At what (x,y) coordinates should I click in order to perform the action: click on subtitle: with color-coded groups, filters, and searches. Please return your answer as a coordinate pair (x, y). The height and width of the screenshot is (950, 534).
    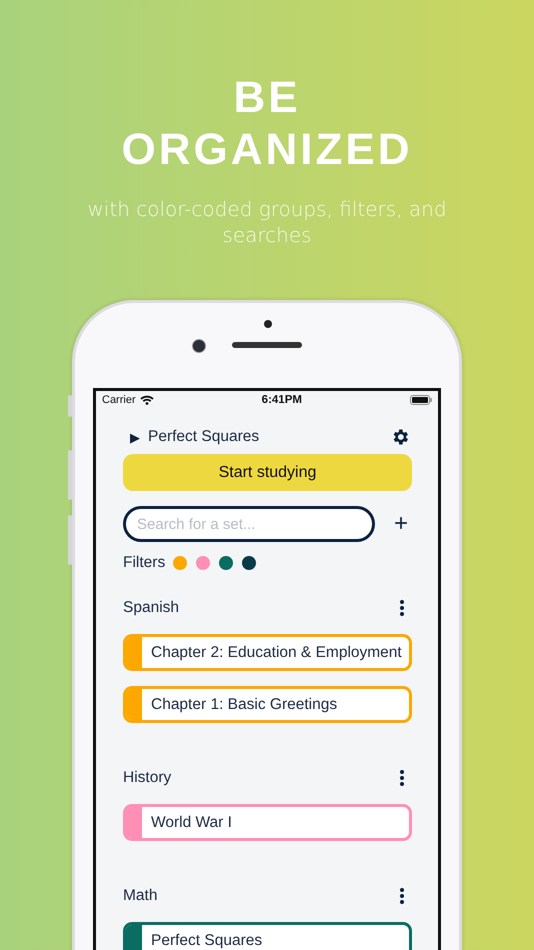
    Looking at the image, I should click on (267, 222).